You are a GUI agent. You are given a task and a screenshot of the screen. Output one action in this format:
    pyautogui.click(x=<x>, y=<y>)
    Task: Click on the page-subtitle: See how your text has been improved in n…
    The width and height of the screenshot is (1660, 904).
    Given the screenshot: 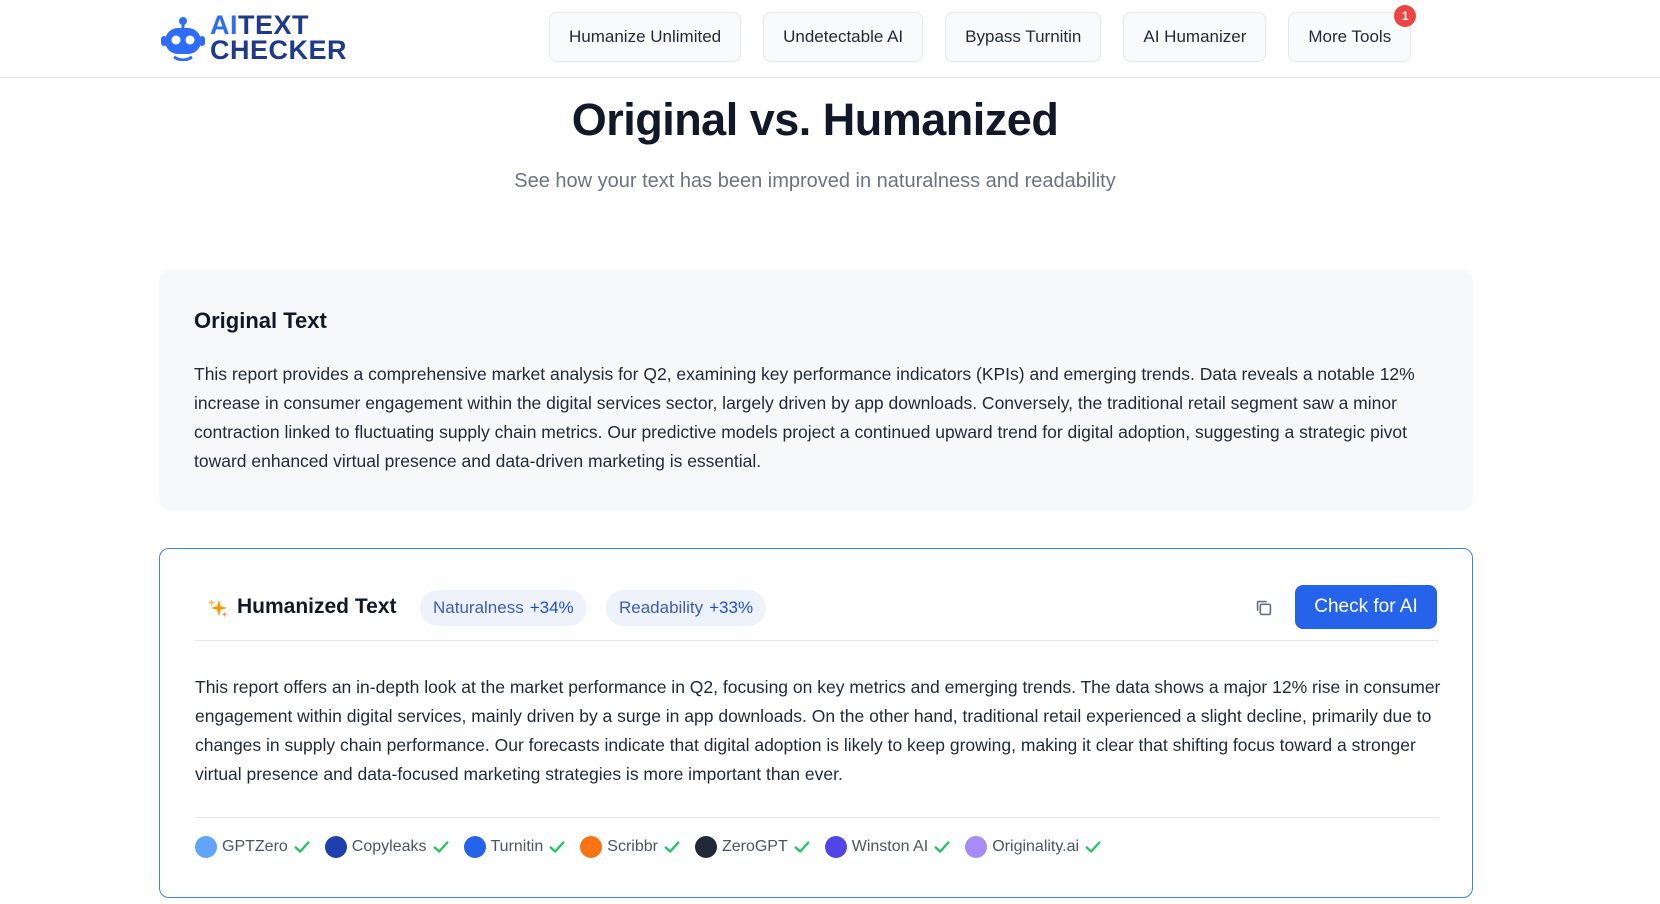 What is the action you would take?
    pyautogui.click(x=815, y=181)
    